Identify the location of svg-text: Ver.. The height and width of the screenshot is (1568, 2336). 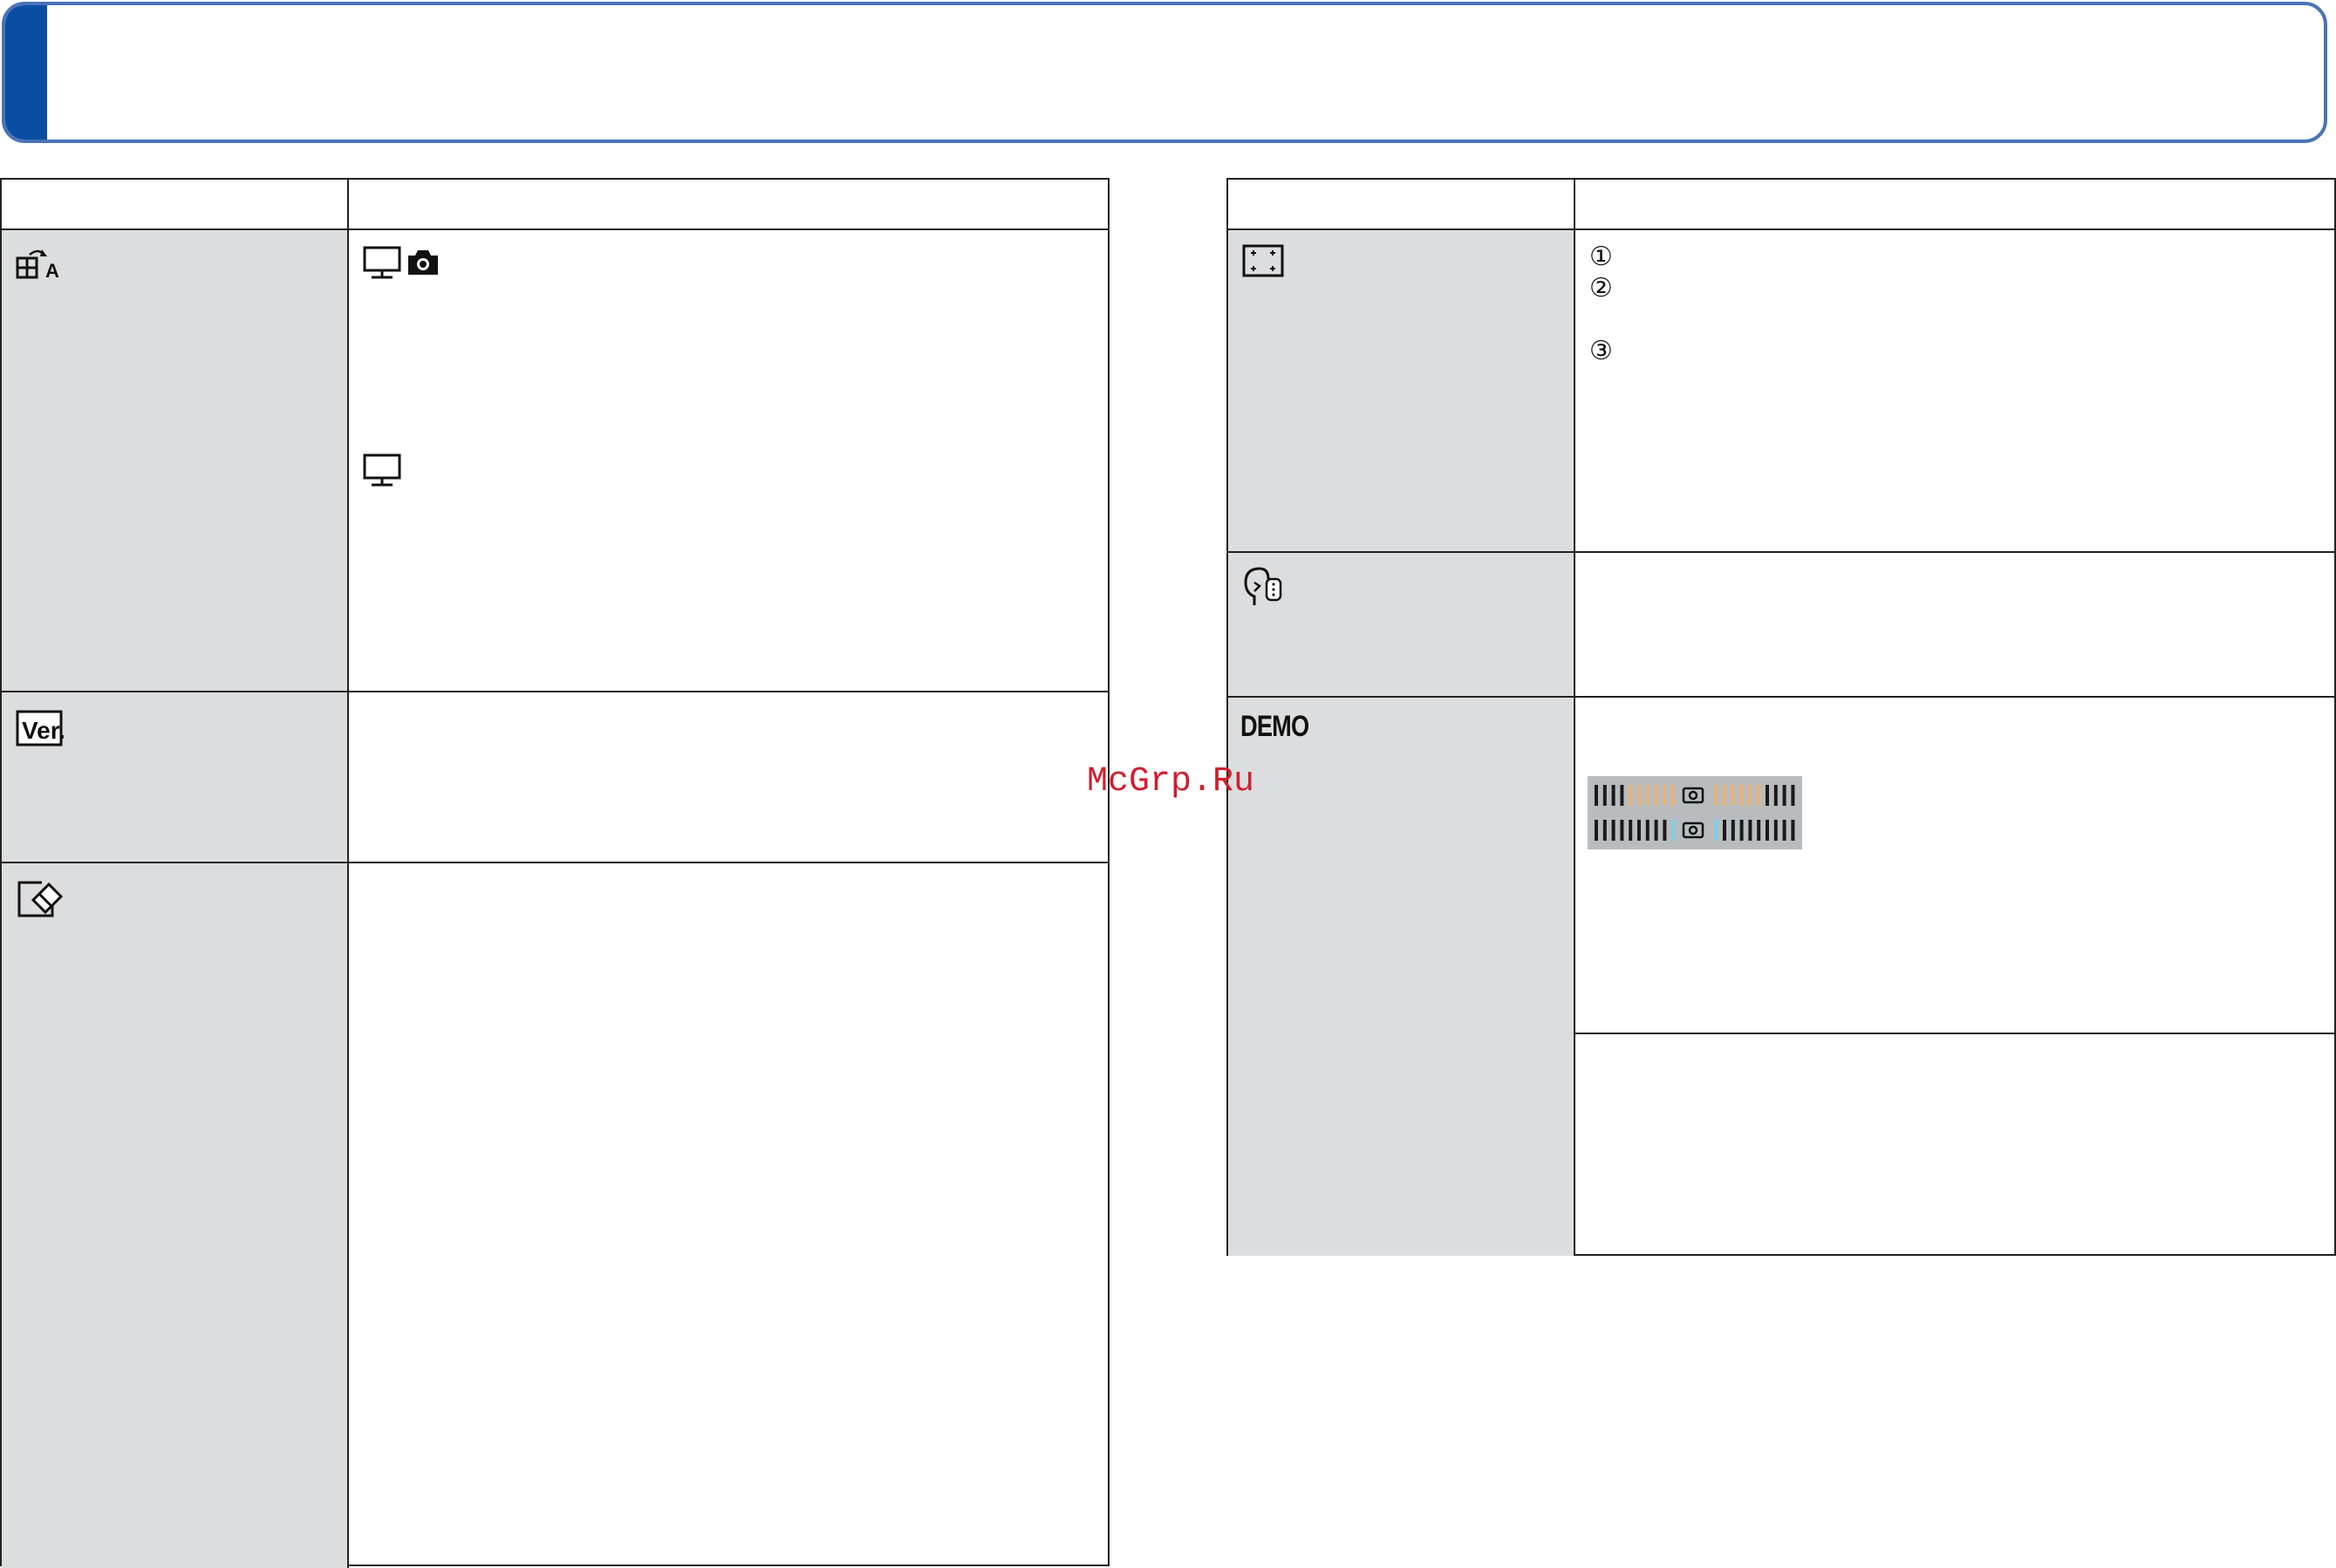
(43, 730).